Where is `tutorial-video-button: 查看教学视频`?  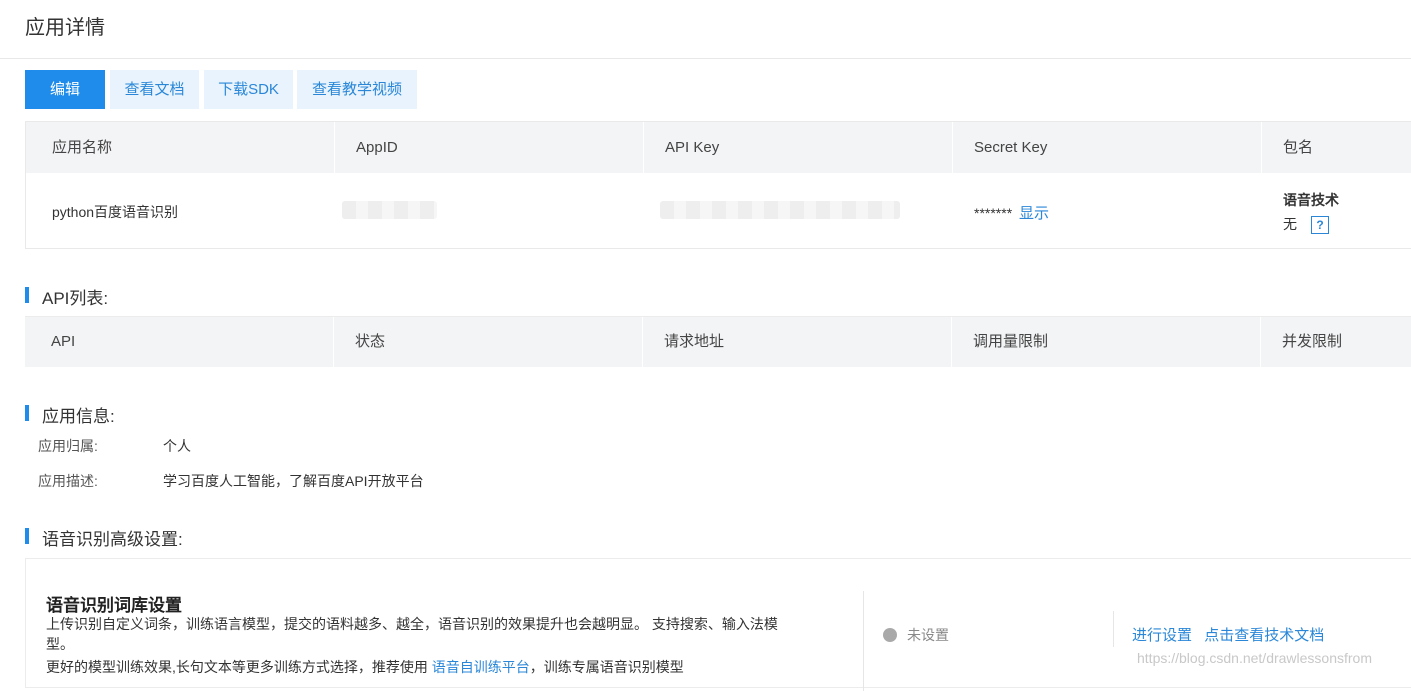 tutorial-video-button: 查看教学视频 is located at coordinates (357, 89).